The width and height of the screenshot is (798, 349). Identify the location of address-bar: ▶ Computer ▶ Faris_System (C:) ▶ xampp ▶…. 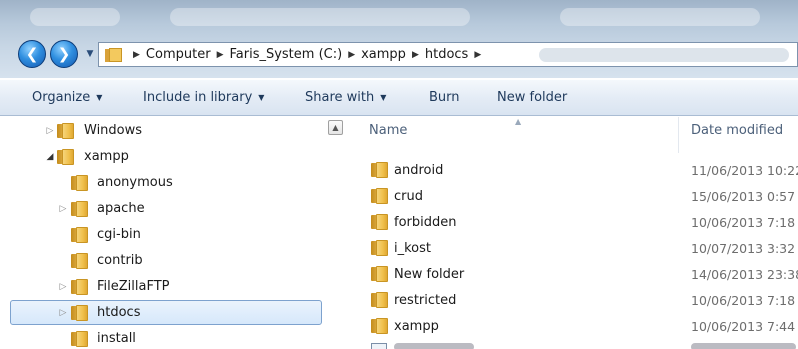
(448, 54).